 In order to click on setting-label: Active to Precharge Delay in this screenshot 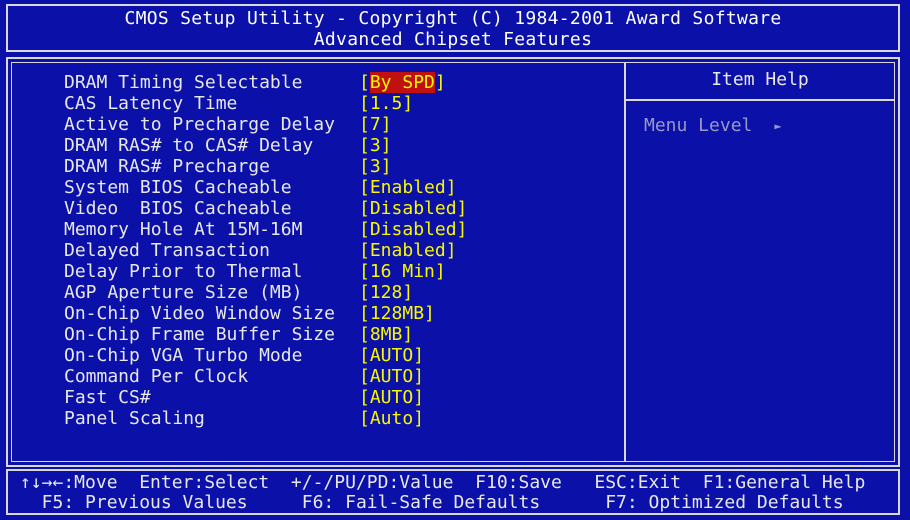, I will do `click(199, 124)`.